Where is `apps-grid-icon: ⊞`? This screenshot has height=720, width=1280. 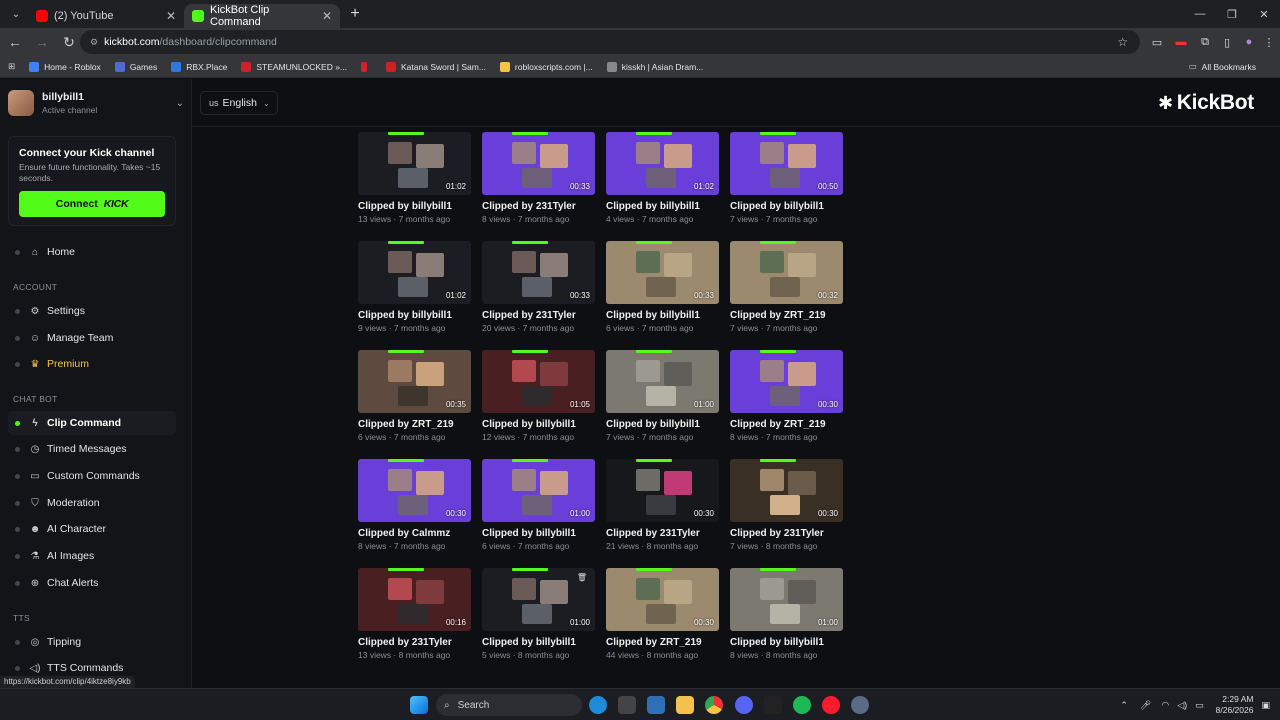
apps-grid-icon: ⊞ is located at coordinates (11, 66).